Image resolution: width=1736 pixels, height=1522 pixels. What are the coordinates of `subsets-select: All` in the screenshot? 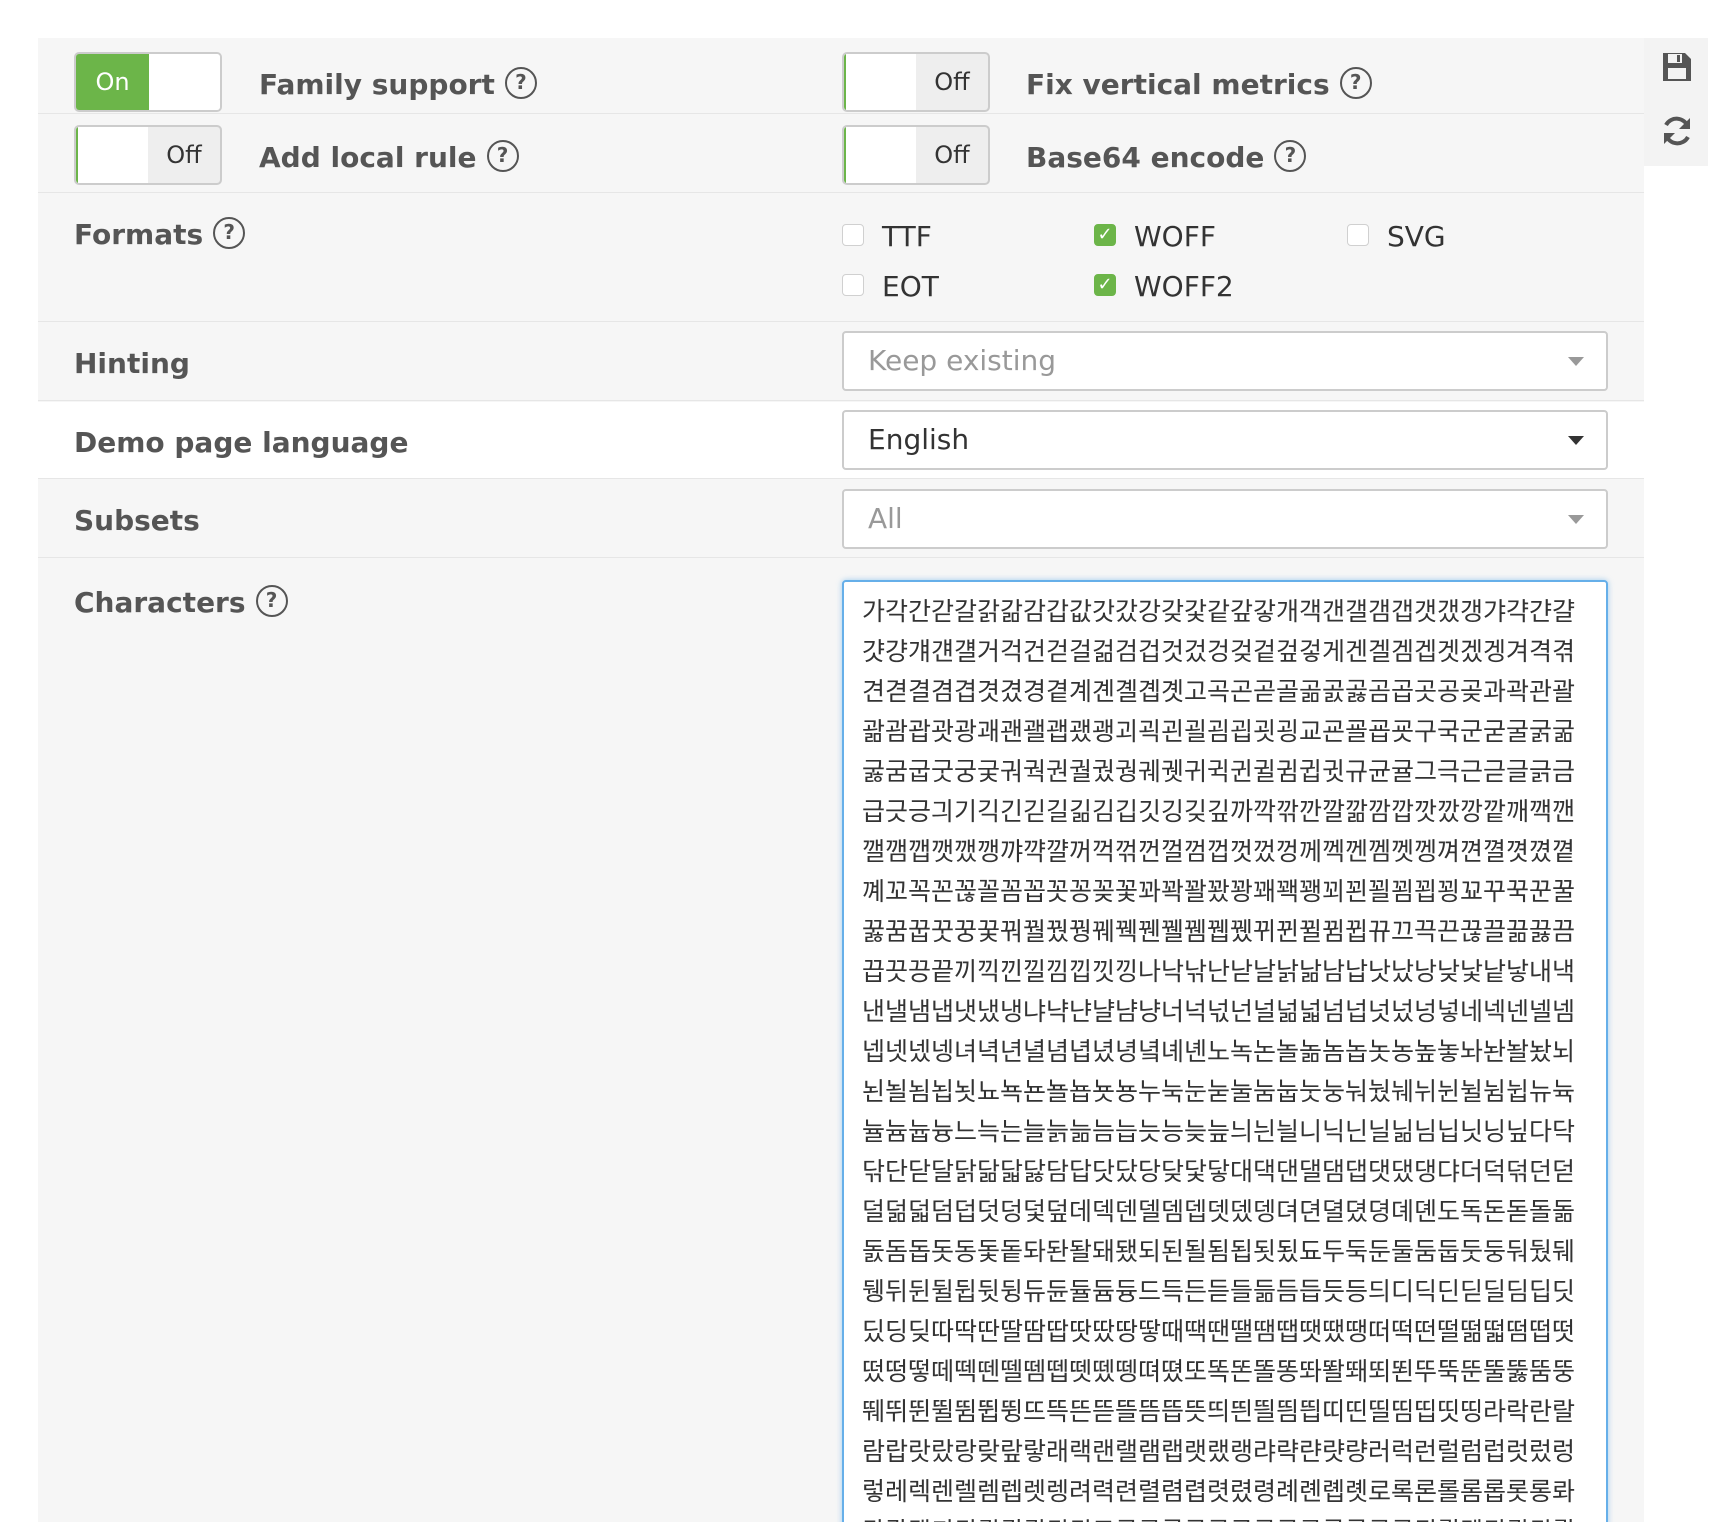 It's located at (1225, 519).